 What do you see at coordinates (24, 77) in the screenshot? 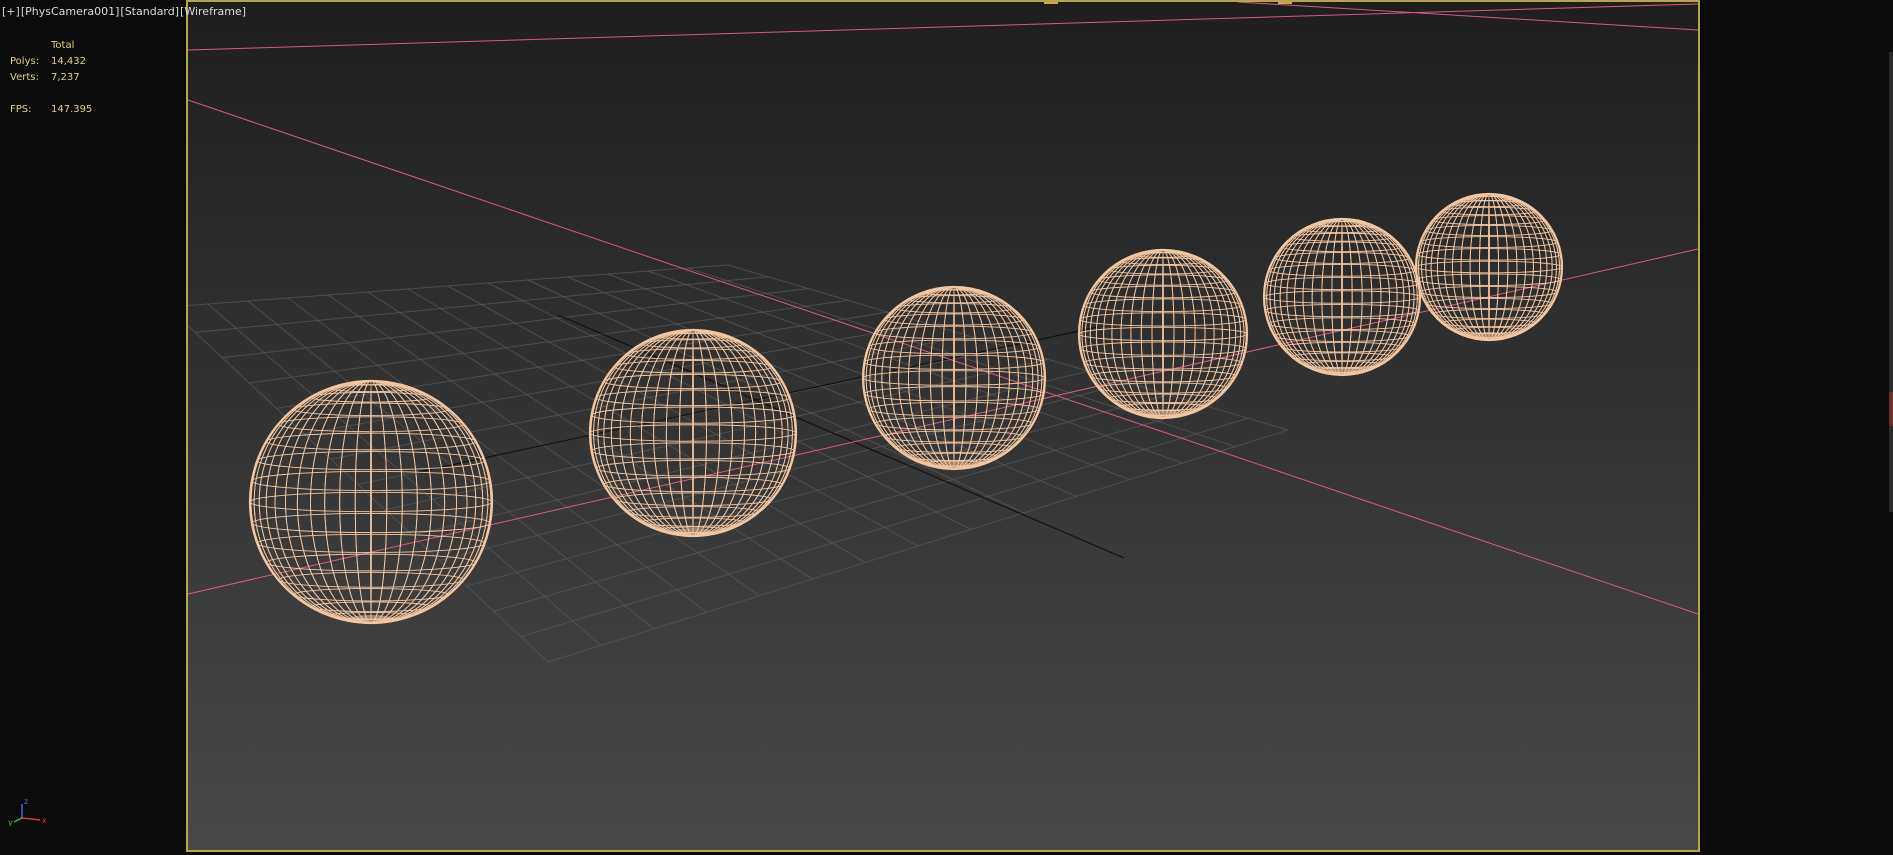
I see `stats-verts-label: Verts:` at bounding box center [24, 77].